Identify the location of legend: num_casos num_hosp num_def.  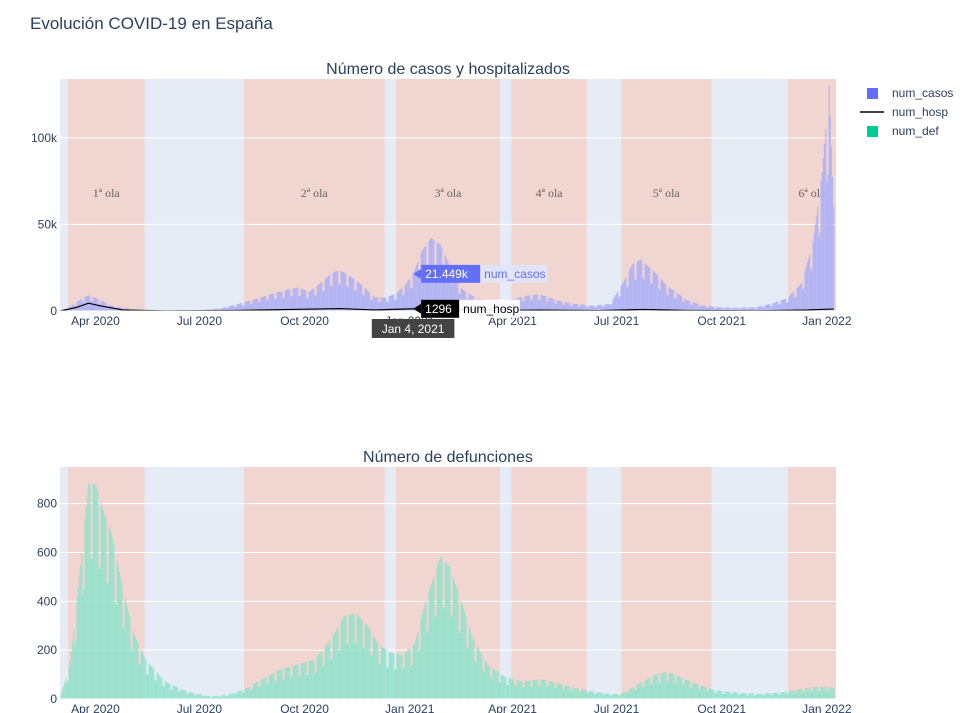
(906, 112).